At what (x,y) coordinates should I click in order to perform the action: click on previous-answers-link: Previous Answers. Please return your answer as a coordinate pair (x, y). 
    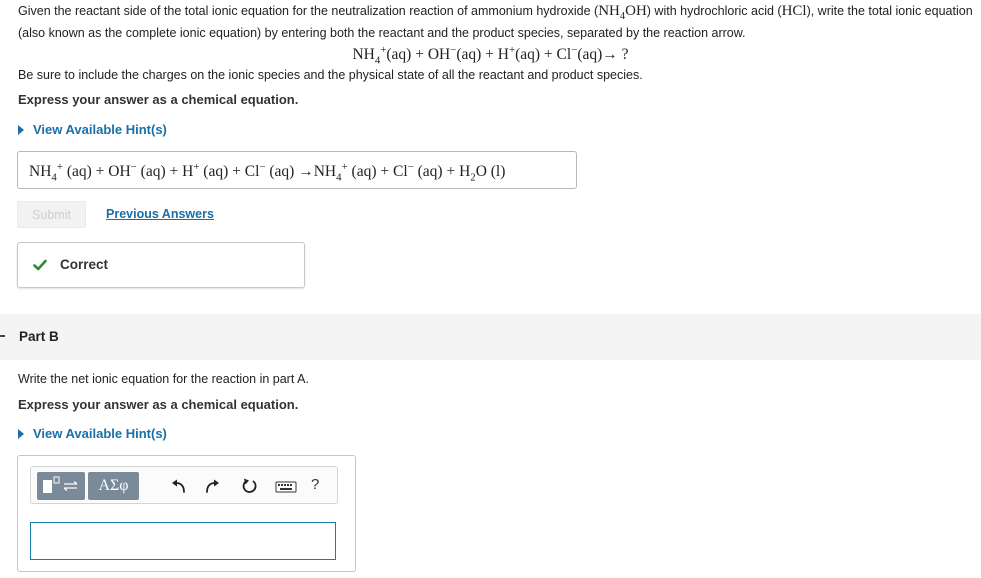
    Looking at the image, I should click on (160, 214).